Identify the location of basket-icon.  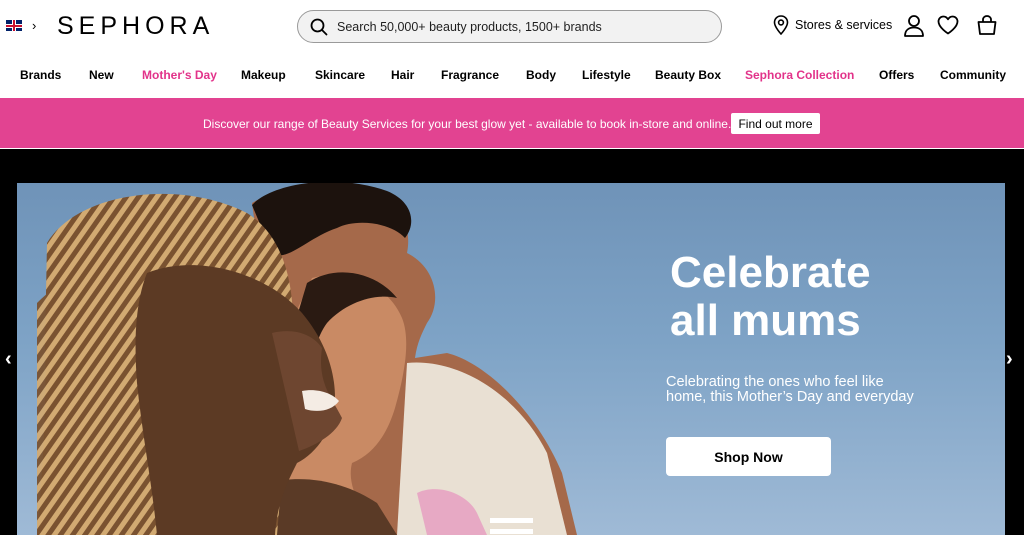
(987, 25).